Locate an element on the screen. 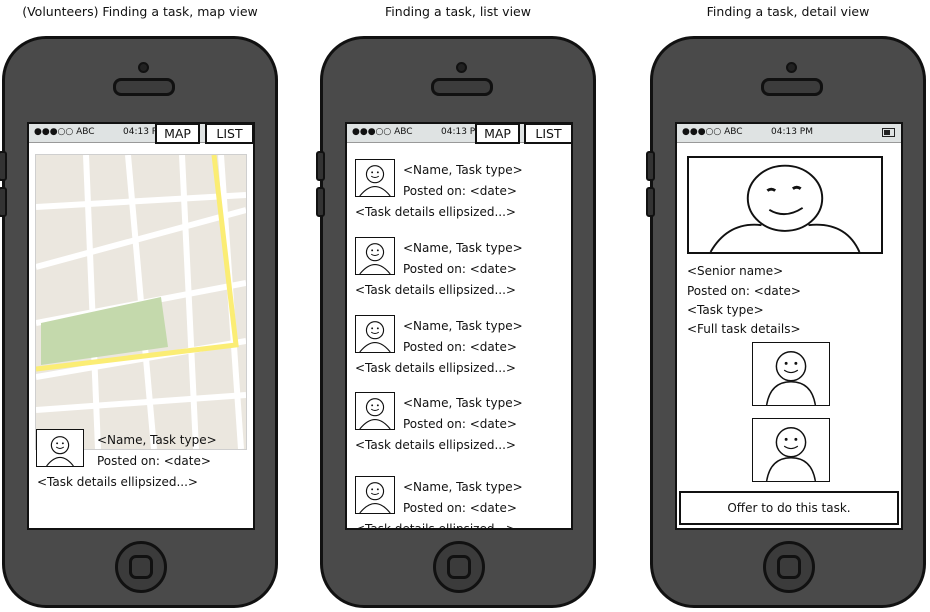 This screenshot has width=930, height=612. battery-icon is located at coordinates (888, 132).